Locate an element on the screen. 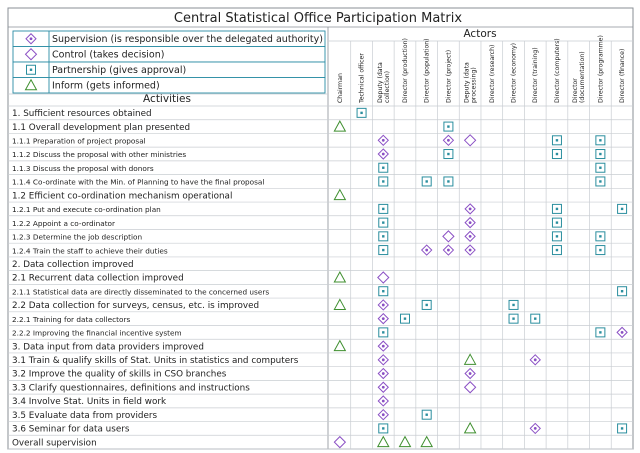 Image resolution: width=640 pixels, height=453 pixels. actor-label: Director (population) is located at coordinates (427, 70).